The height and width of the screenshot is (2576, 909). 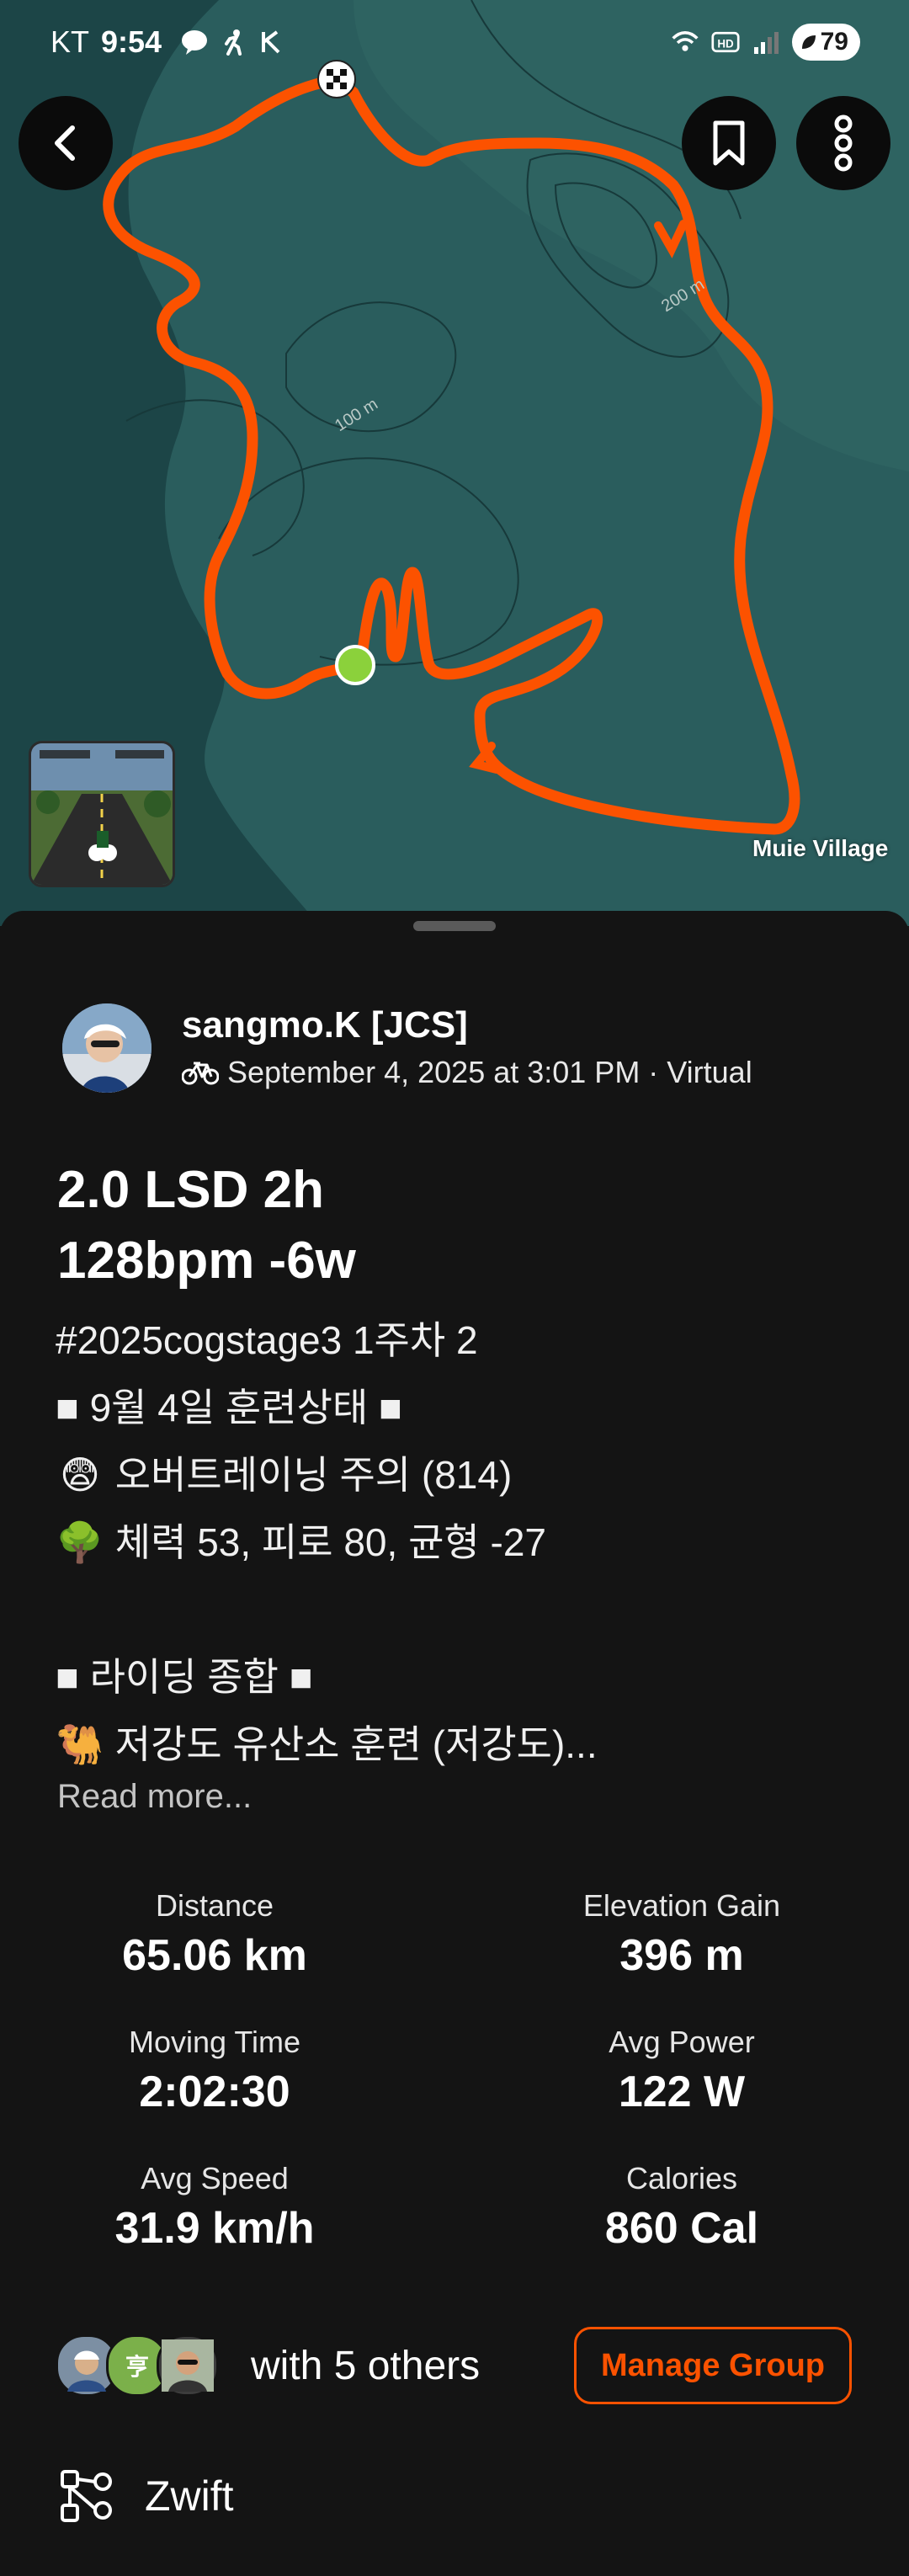 What do you see at coordinates (137, 2366) in the screenshot?
I see `group-avatars: 亨` at bounding box center [137, 2366].